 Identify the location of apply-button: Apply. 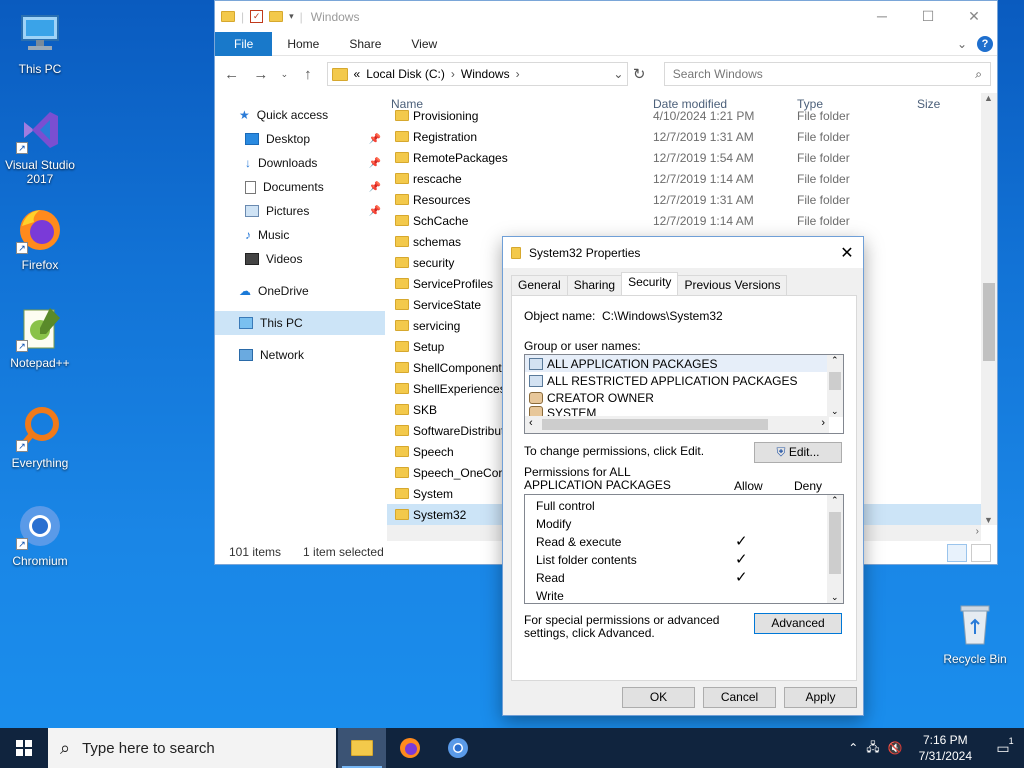
(820, 697).